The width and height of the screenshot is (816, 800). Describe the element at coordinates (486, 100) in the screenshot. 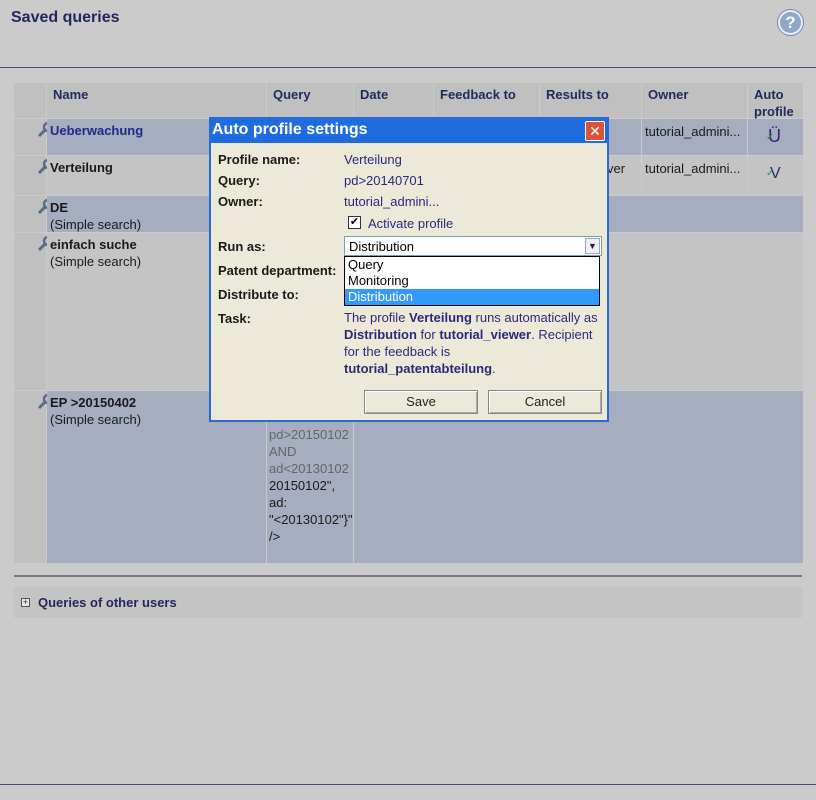

I see `header-feedback-to: Feedback to` at that location.